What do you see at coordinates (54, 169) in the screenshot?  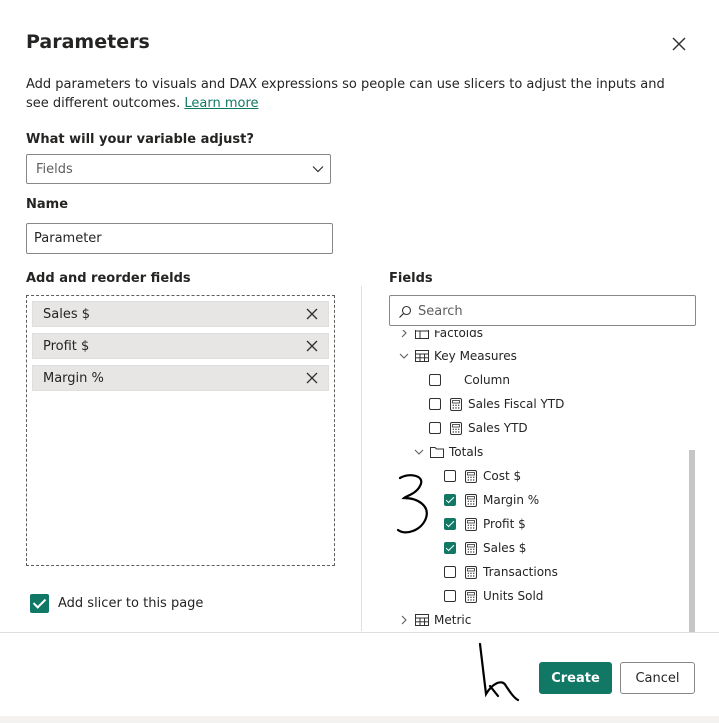 I see `variable-selected-value: Fields` at bounding box center [54, 169].